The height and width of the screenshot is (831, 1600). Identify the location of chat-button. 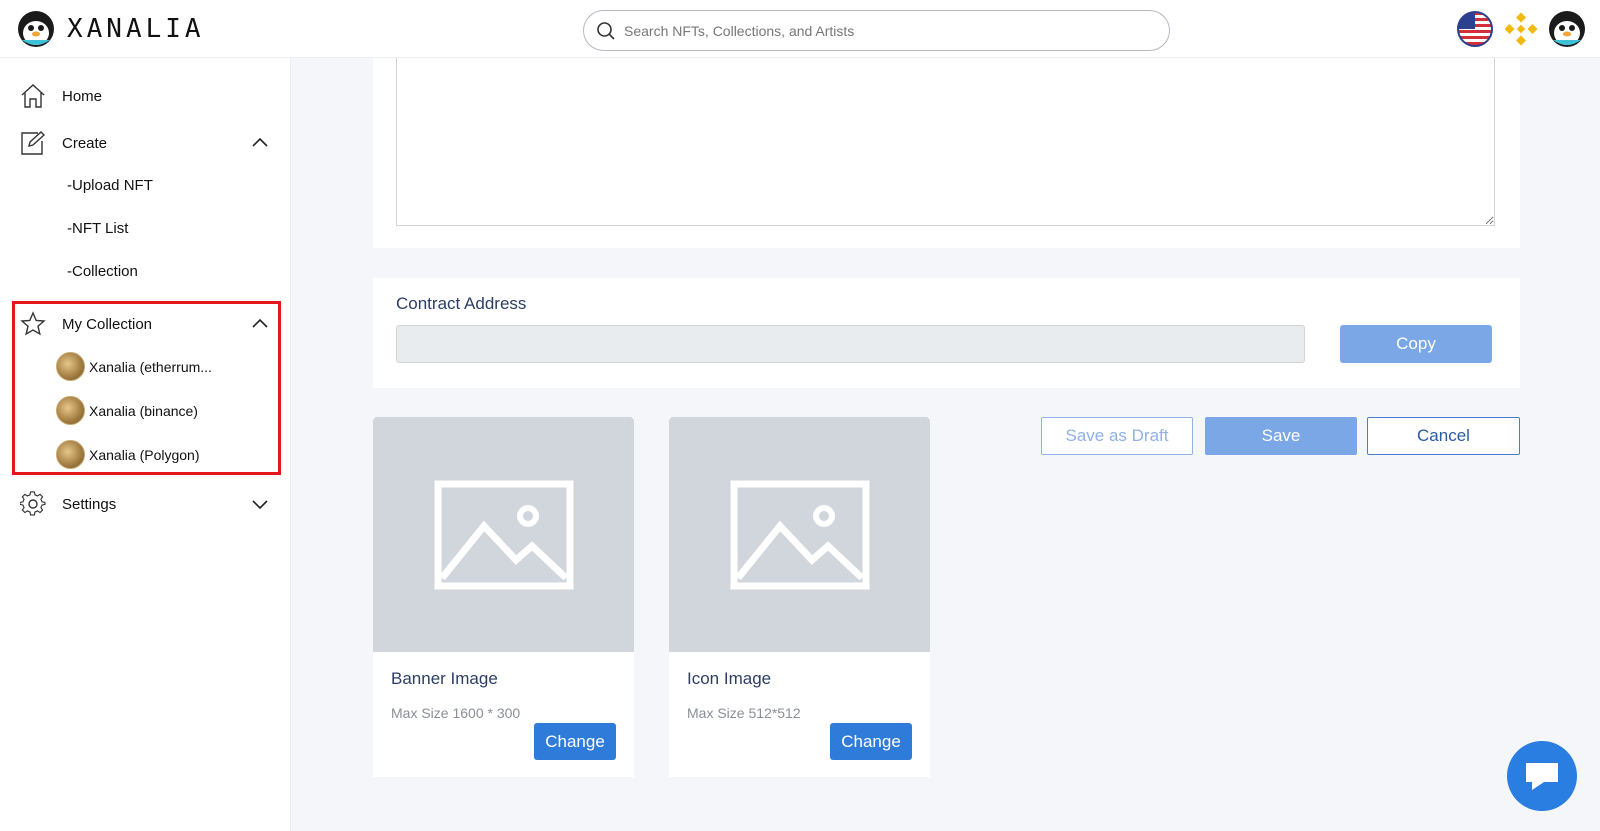
(1542, 776).